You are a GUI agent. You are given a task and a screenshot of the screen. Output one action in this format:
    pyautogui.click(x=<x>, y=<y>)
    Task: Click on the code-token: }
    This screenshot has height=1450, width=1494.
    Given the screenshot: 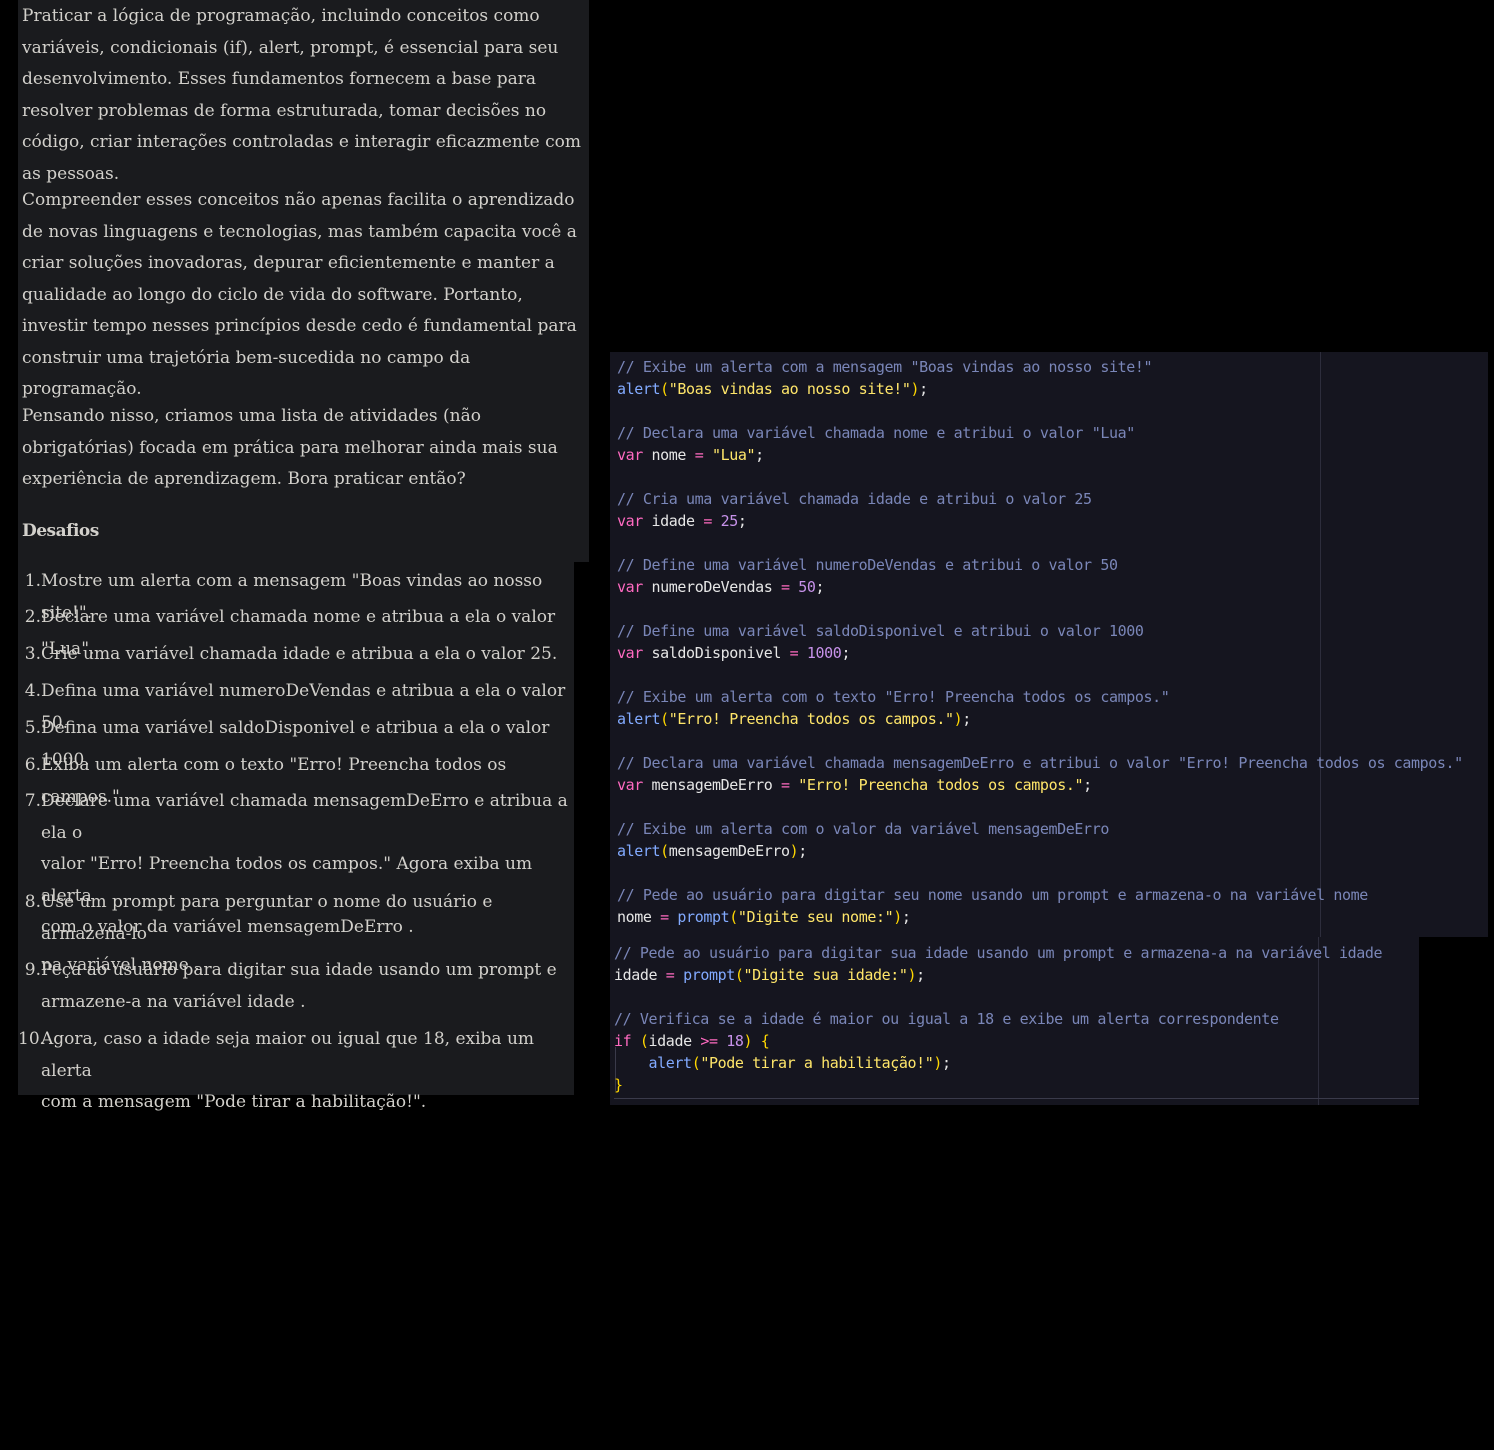 What is the action you would take?
    pyautogui.click(x=618, y=1085)
    